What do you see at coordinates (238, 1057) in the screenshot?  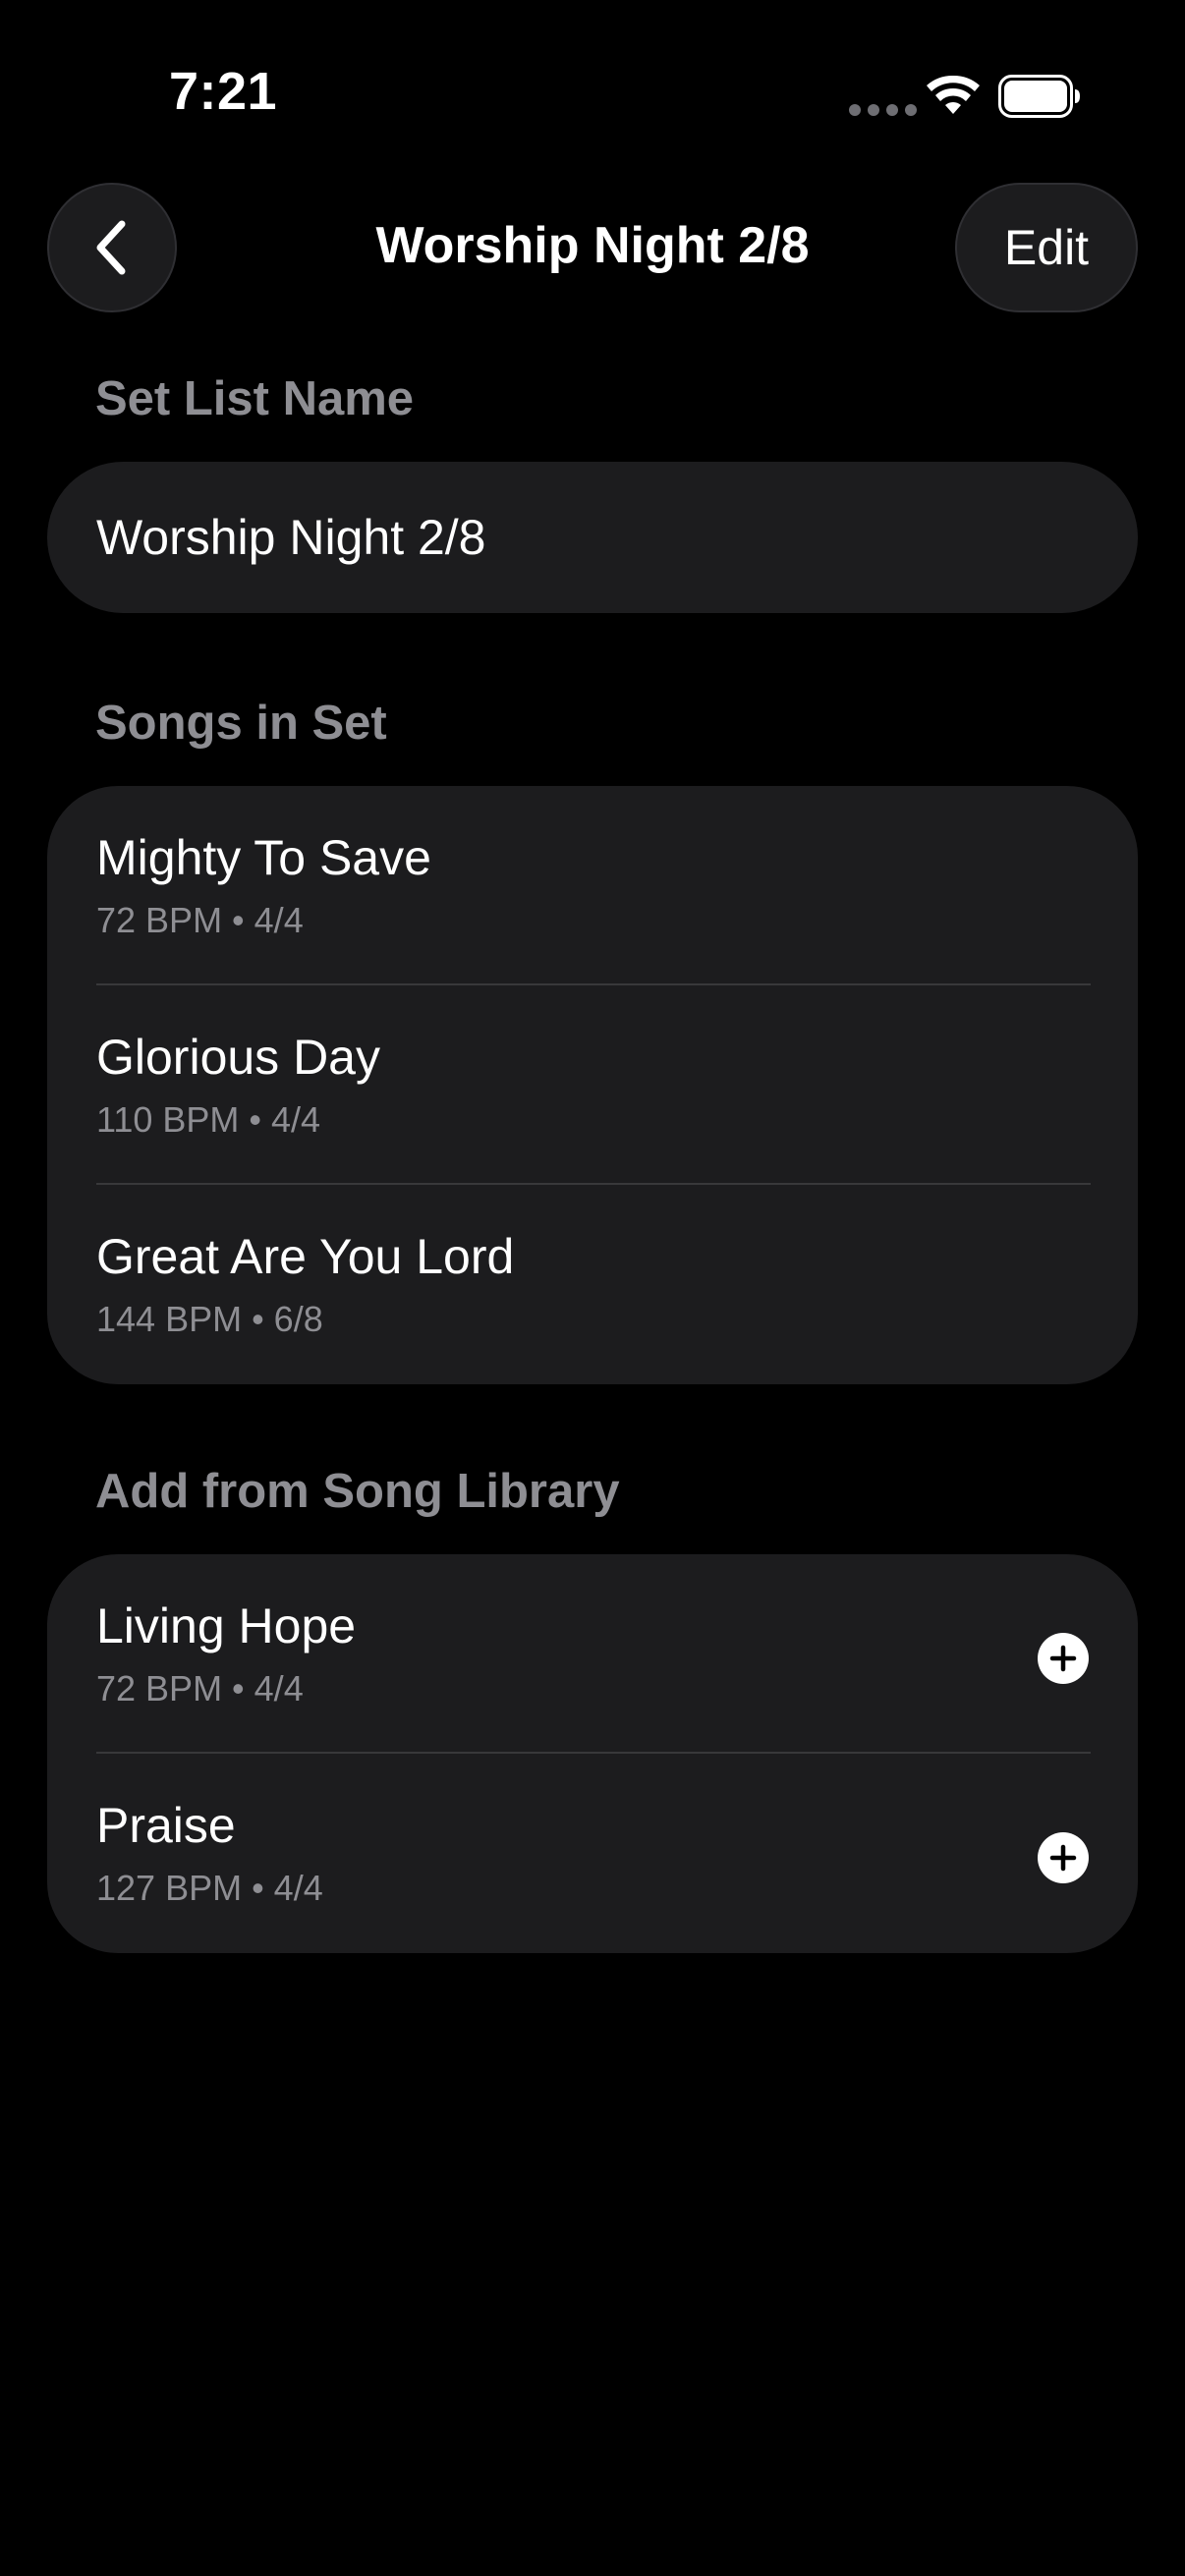 I see `song-title: Glorious Day` at bounding box center [238, 1057].